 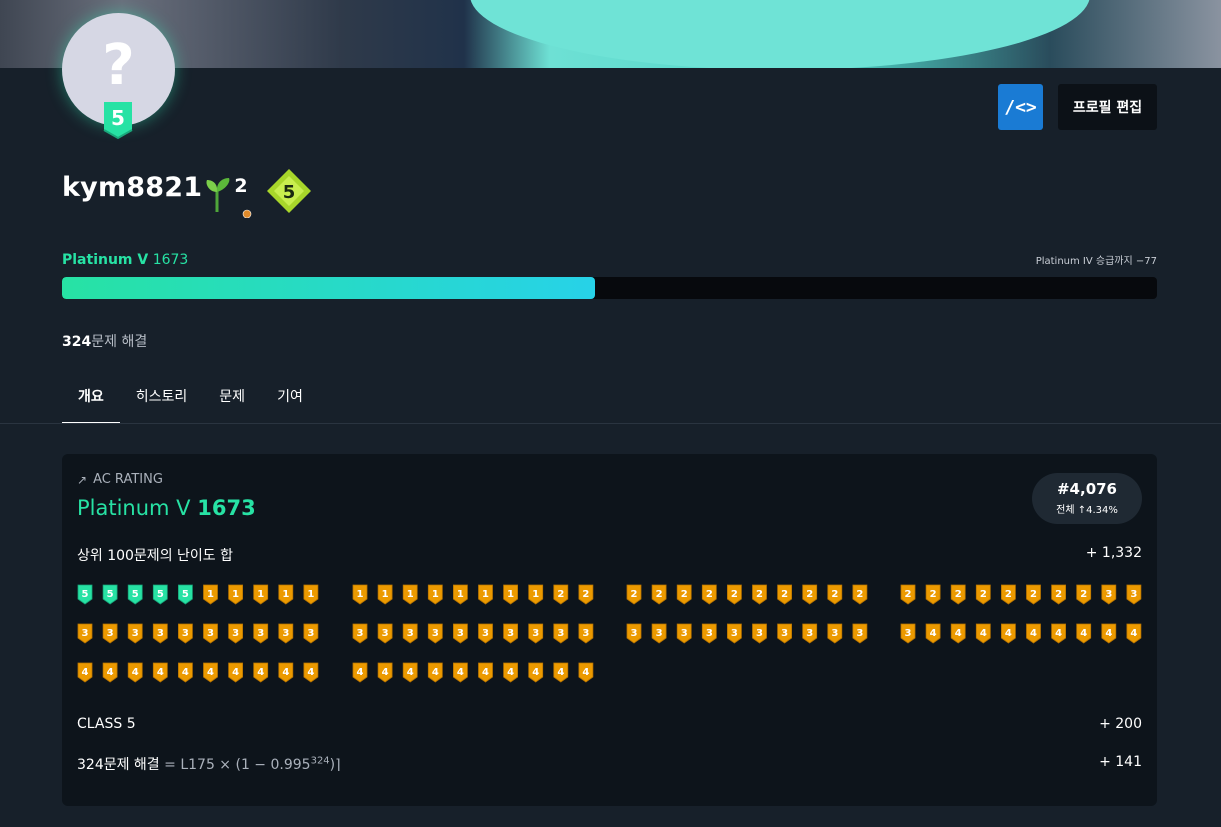 What do you see at coordinates (162, 402) in the screenshot?
I see `tab-history: 히스토리` at bounding box center [162, 402].